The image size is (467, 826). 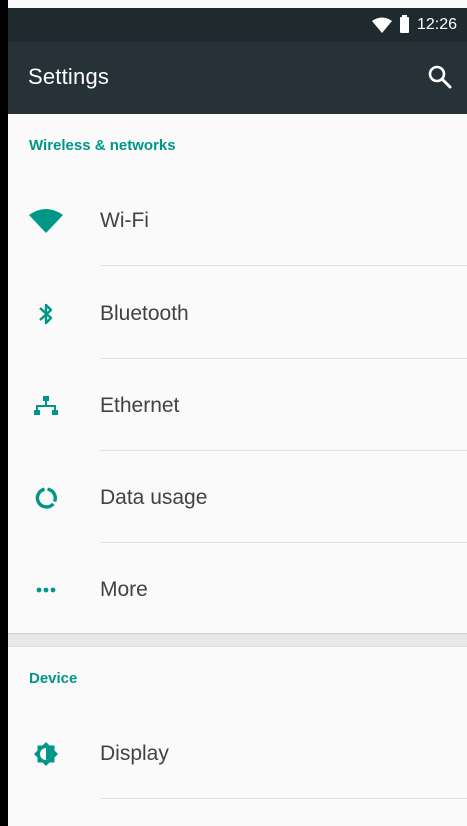 What do you see at coordinates (237, 640) in the screenshot?
I see `section-separator` at bounding box center [237, 640].